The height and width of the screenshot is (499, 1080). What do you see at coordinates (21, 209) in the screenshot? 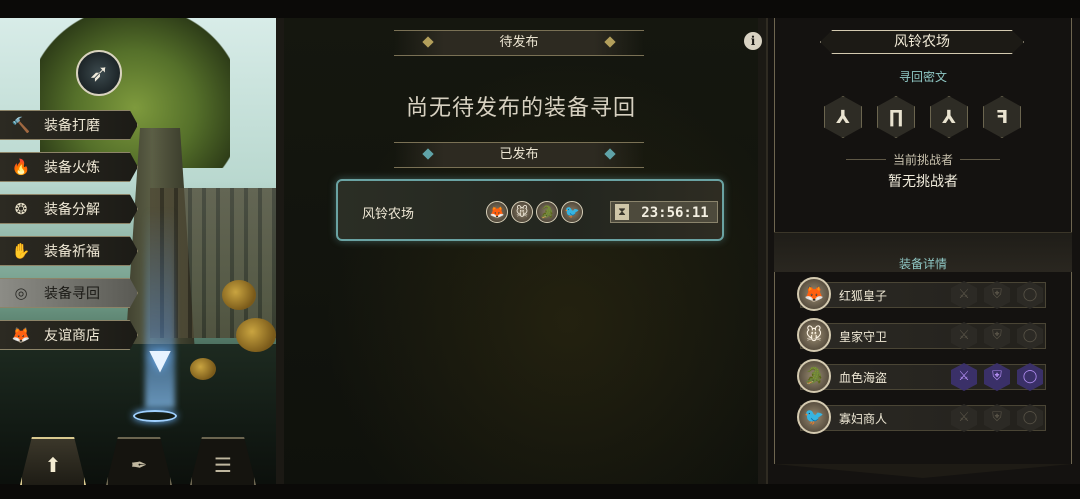
I see `swirl-icon: ❂` at bounding box center [21, 209].